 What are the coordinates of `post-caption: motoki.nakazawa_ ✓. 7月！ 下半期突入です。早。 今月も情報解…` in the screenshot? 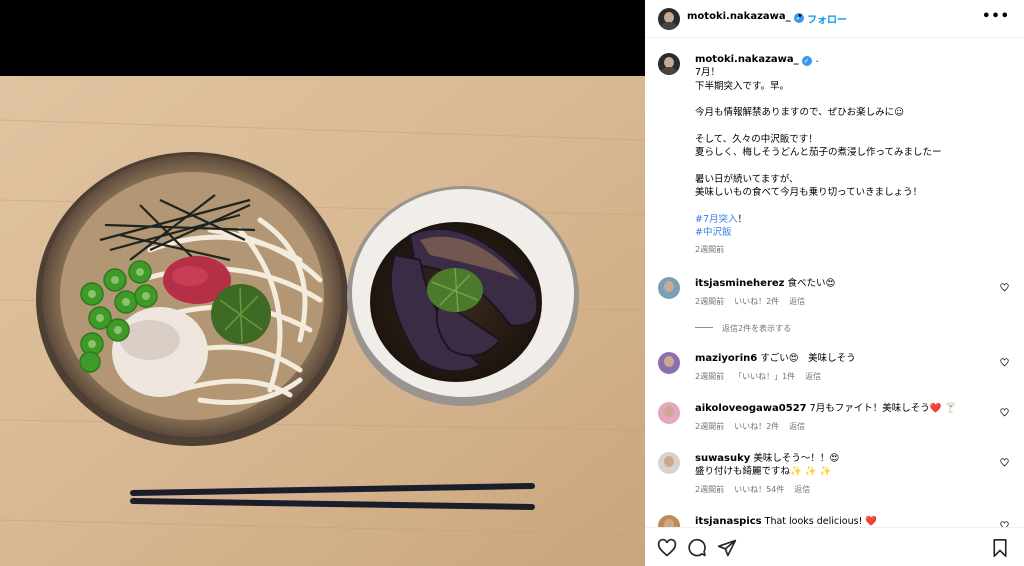 It's located at (850, 154).